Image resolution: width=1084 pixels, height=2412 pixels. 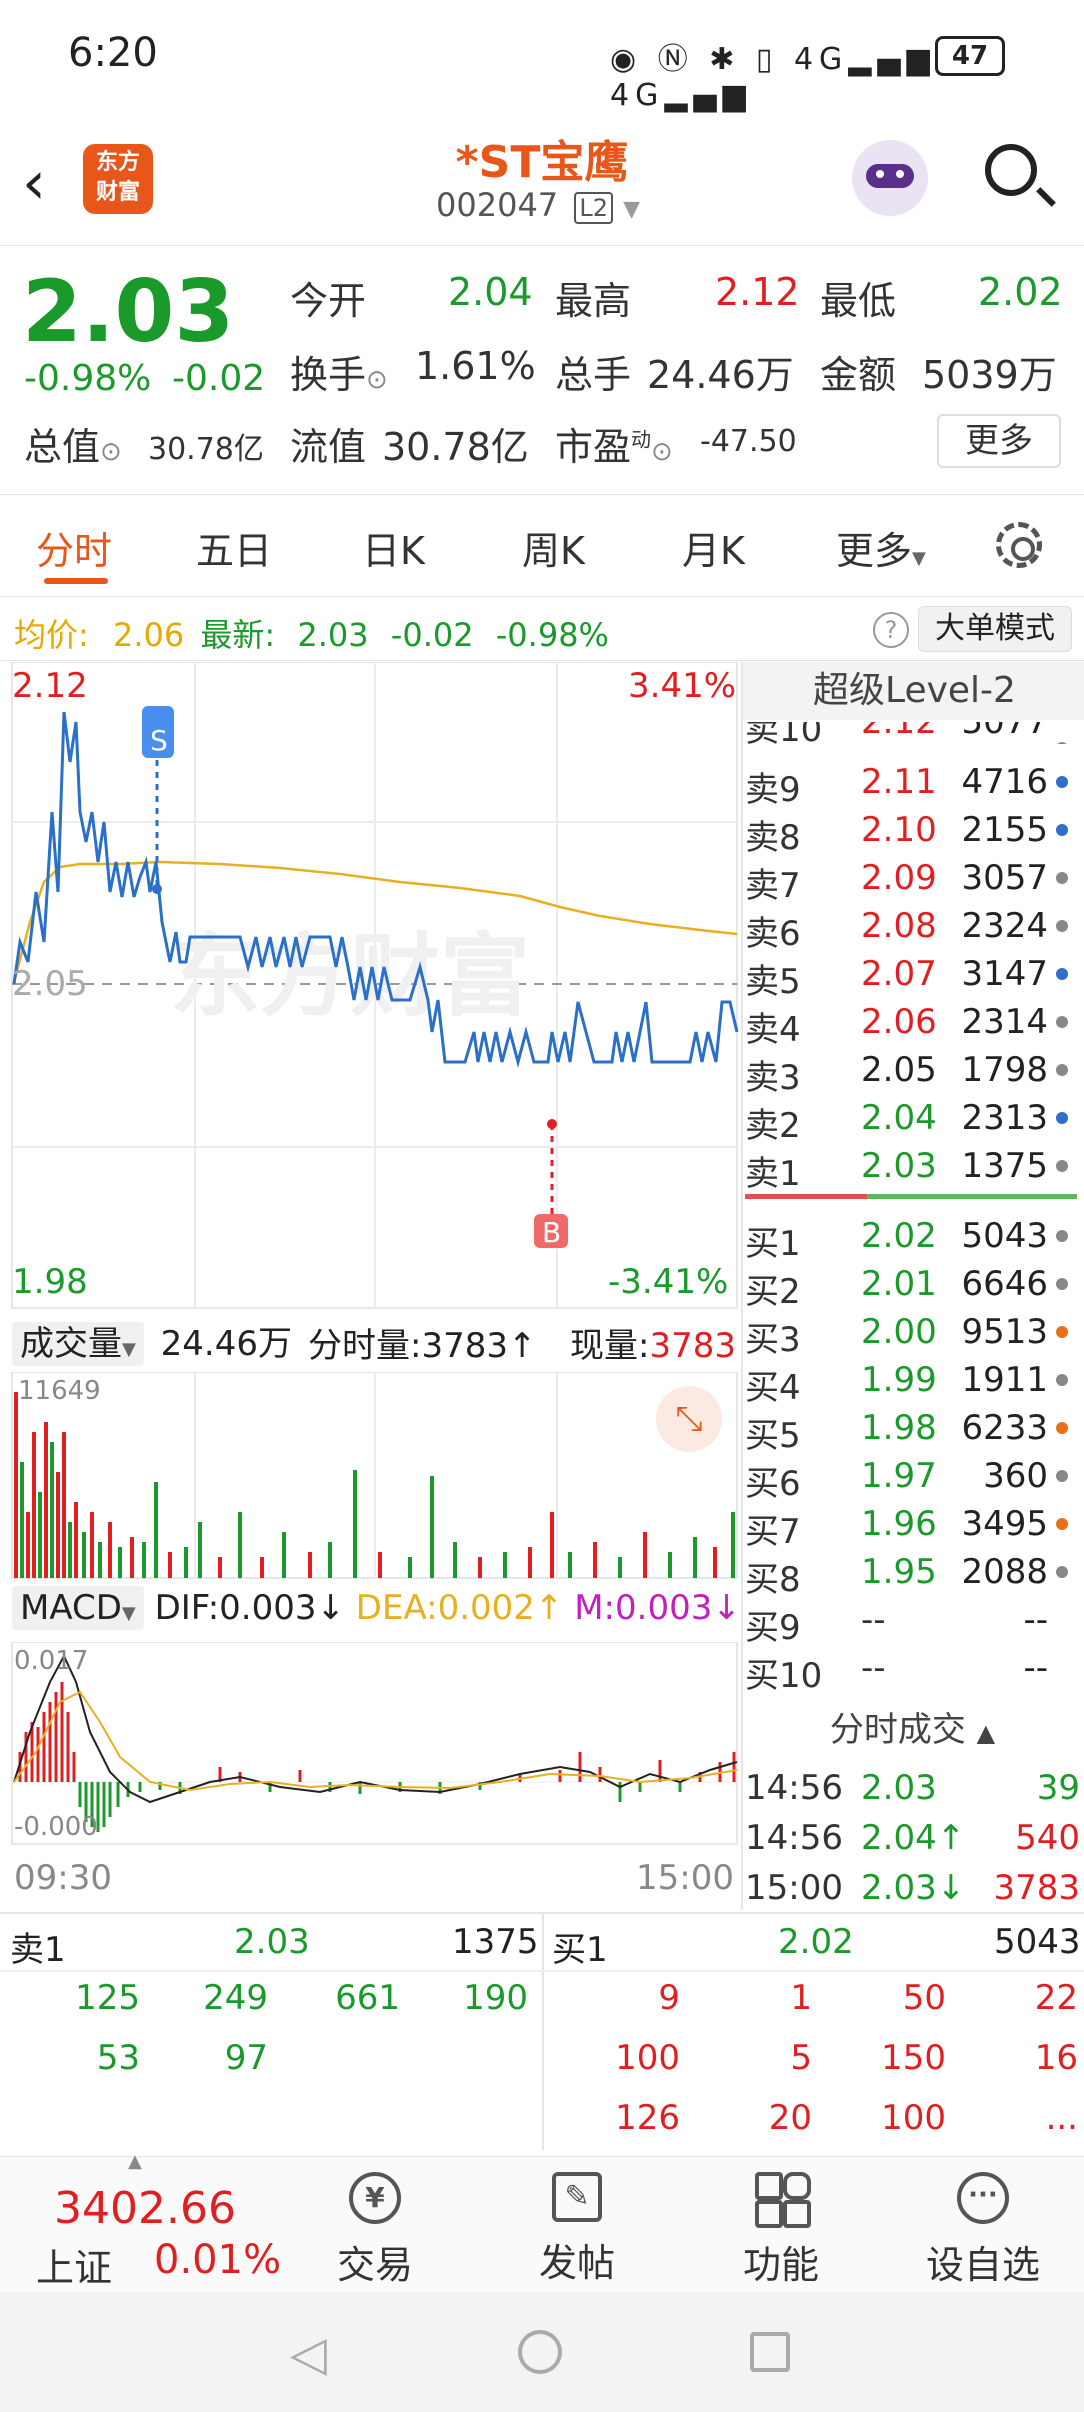 I want to click on nav-back-icon: ◁, so click(x=308, y=2354).